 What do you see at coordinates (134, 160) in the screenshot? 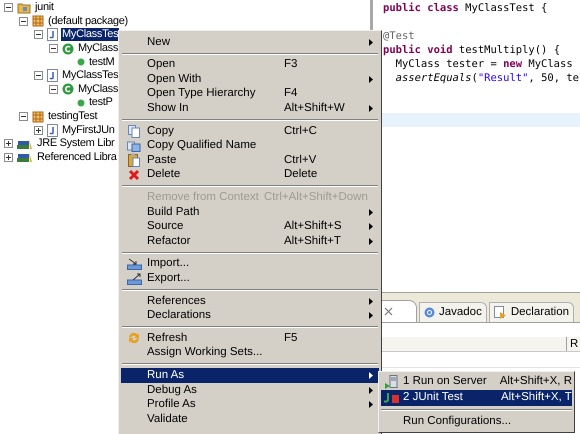
I see `clipboard-icon` at bounding box center [134, 160].